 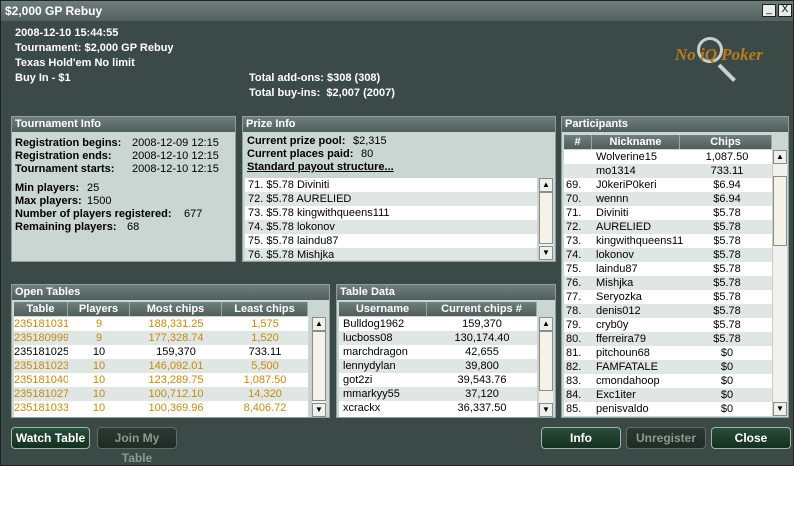 What do you see at coordinates (265, 309) in the screenshot?
I see `col-header-least-chips: Least chips` at bounding box center [265, 309].